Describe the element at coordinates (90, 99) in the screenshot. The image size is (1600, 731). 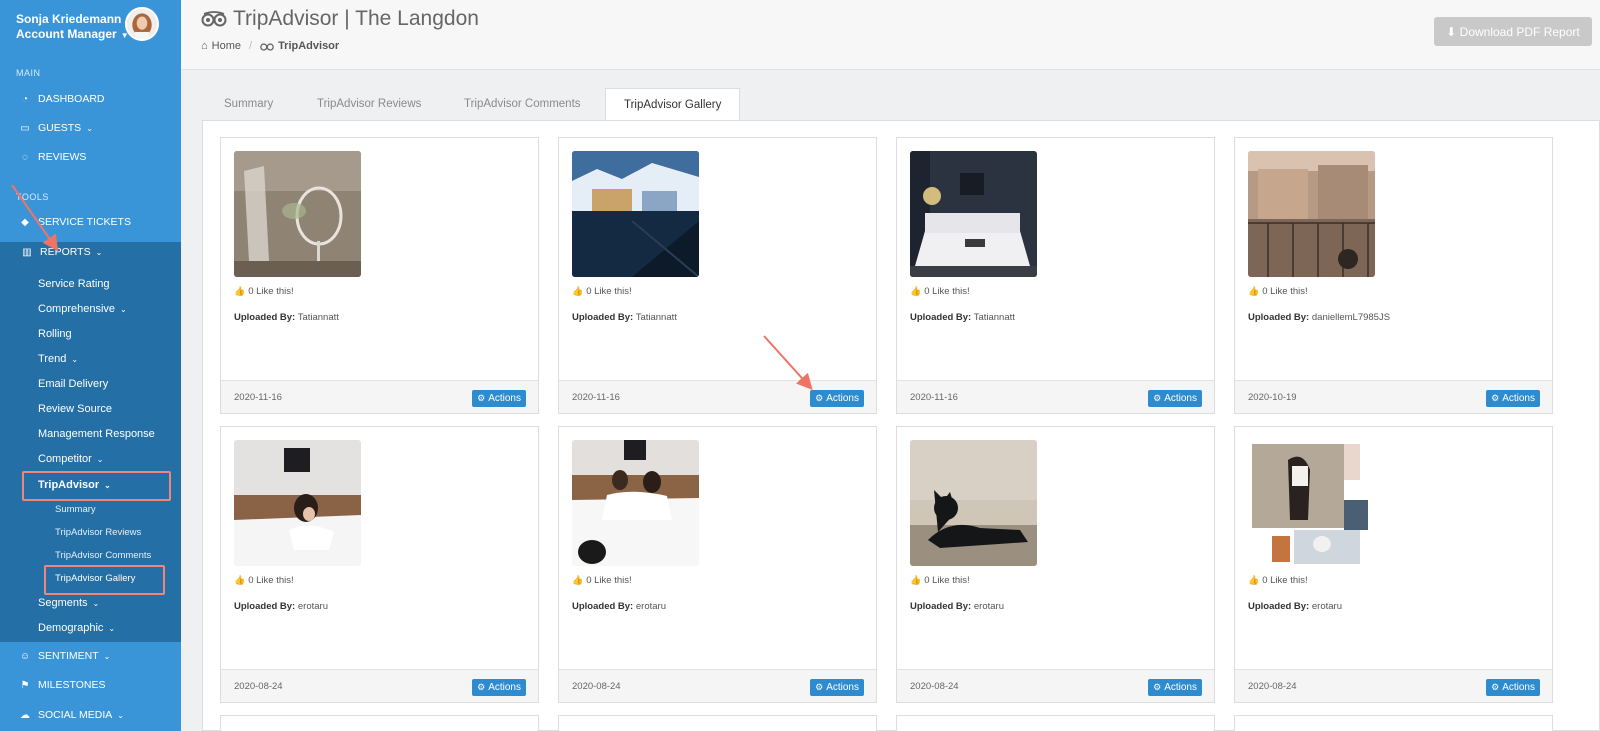
I see `nav-dashboard: ◔ DASHBOARD` at that location.